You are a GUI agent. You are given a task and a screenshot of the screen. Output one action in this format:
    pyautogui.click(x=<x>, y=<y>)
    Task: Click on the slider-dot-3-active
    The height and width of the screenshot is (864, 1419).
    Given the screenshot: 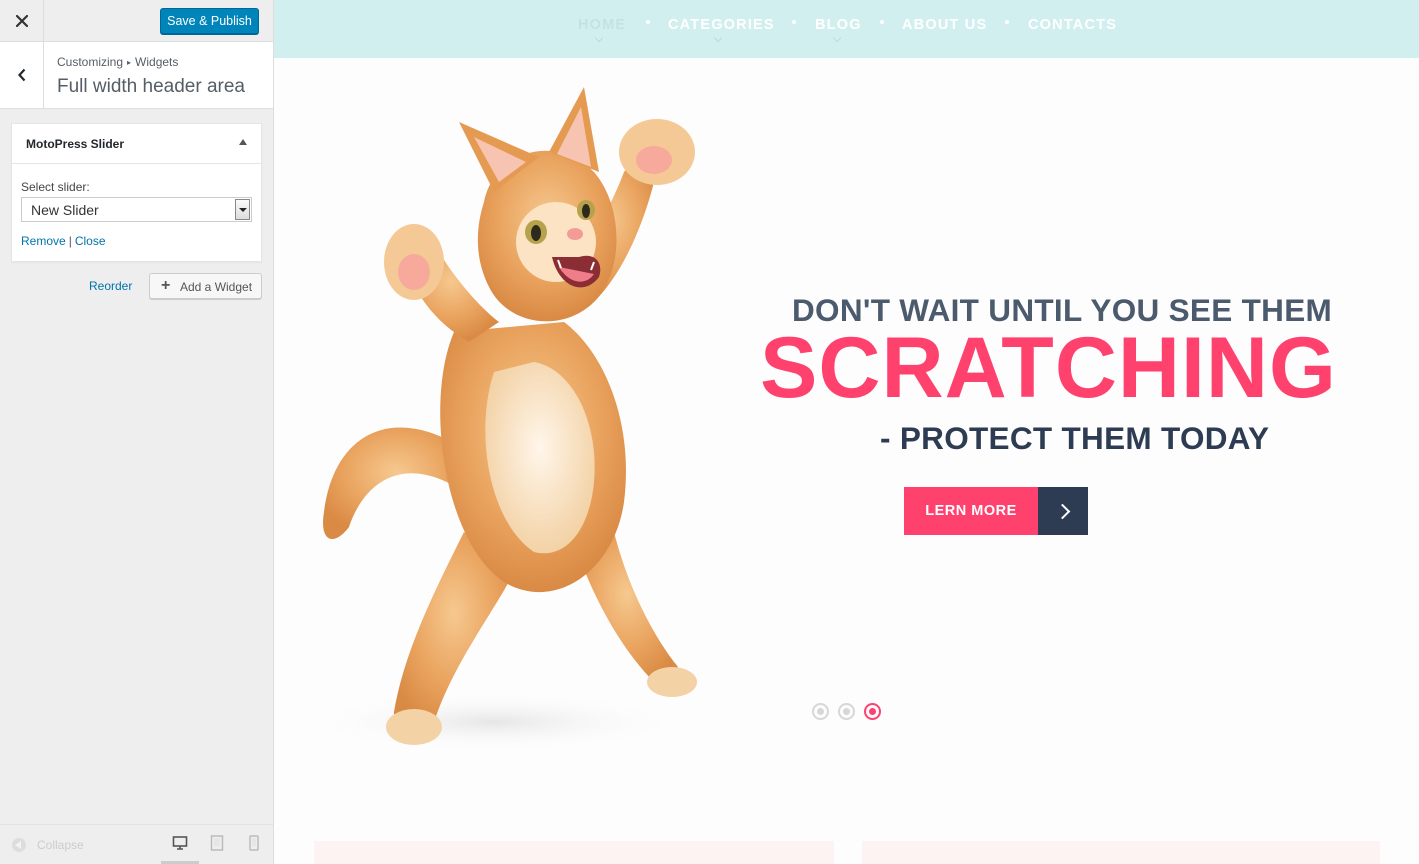 What is the action you would take?
    pyautogui.click(x=872, y=711)
    